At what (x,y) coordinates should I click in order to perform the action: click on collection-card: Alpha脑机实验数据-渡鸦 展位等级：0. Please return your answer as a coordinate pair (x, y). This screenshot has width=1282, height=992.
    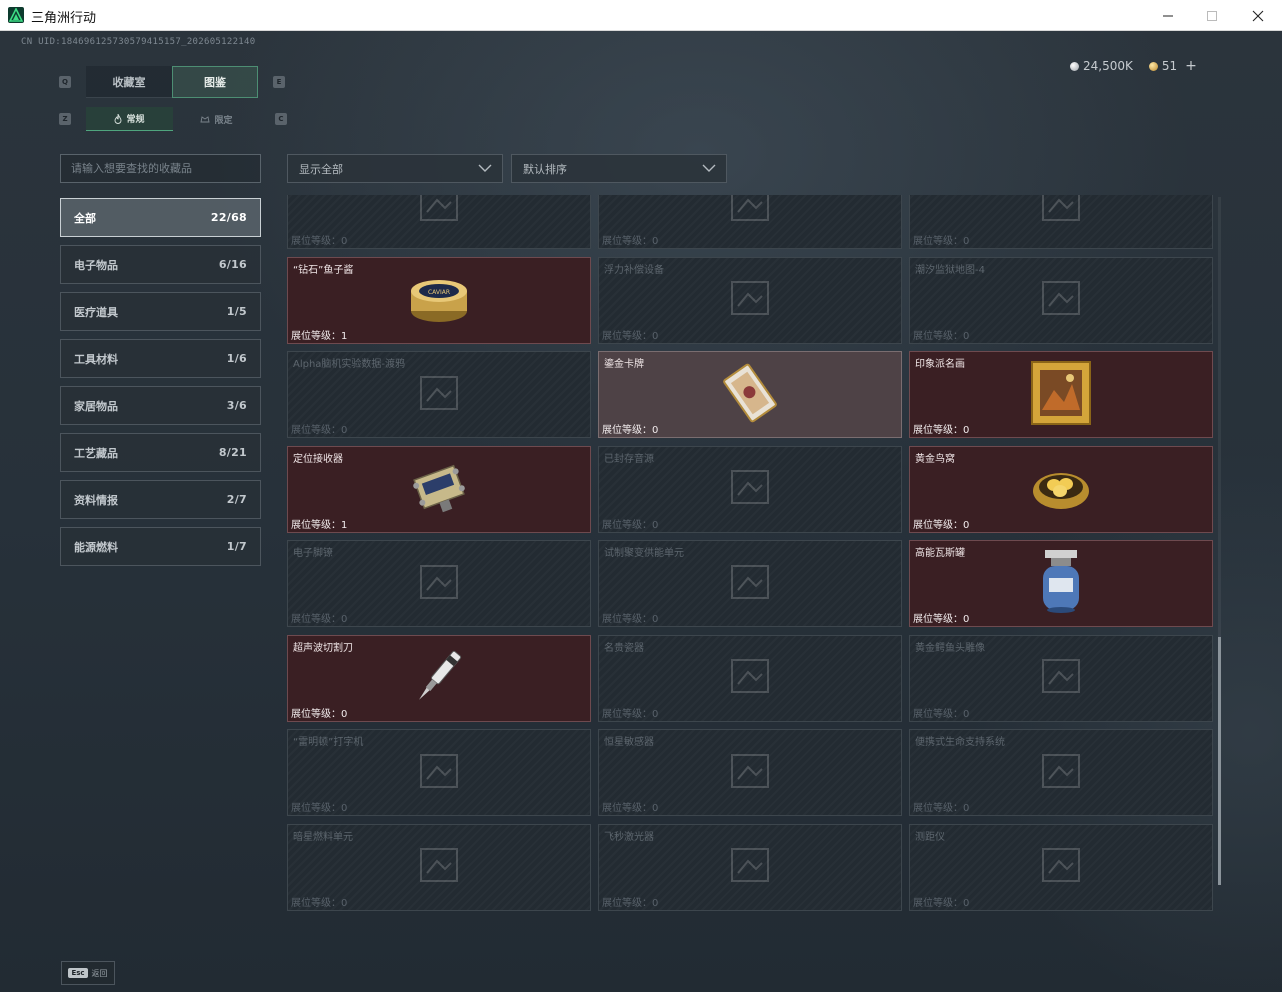
    Looking at the image, I should click on (439, 394).